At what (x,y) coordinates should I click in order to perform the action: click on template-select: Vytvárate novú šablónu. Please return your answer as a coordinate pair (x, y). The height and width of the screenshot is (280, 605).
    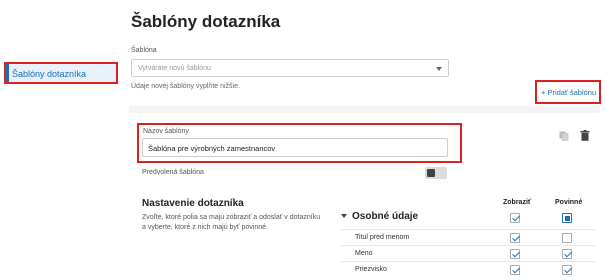
    Looking at the image, I should click on (290, 68).